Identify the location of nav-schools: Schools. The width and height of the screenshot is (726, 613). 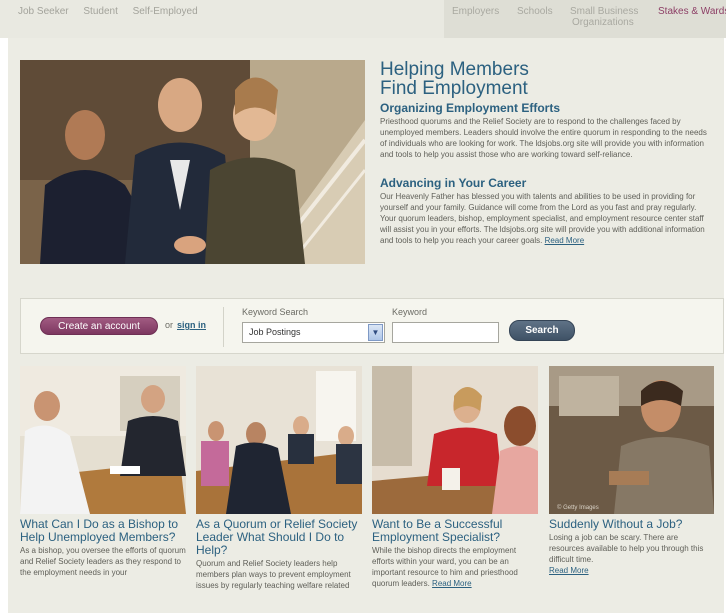
(535, 11).